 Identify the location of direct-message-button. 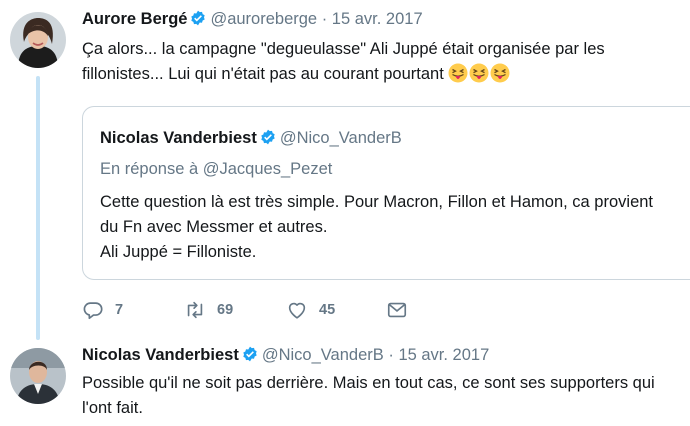
(397, 310).